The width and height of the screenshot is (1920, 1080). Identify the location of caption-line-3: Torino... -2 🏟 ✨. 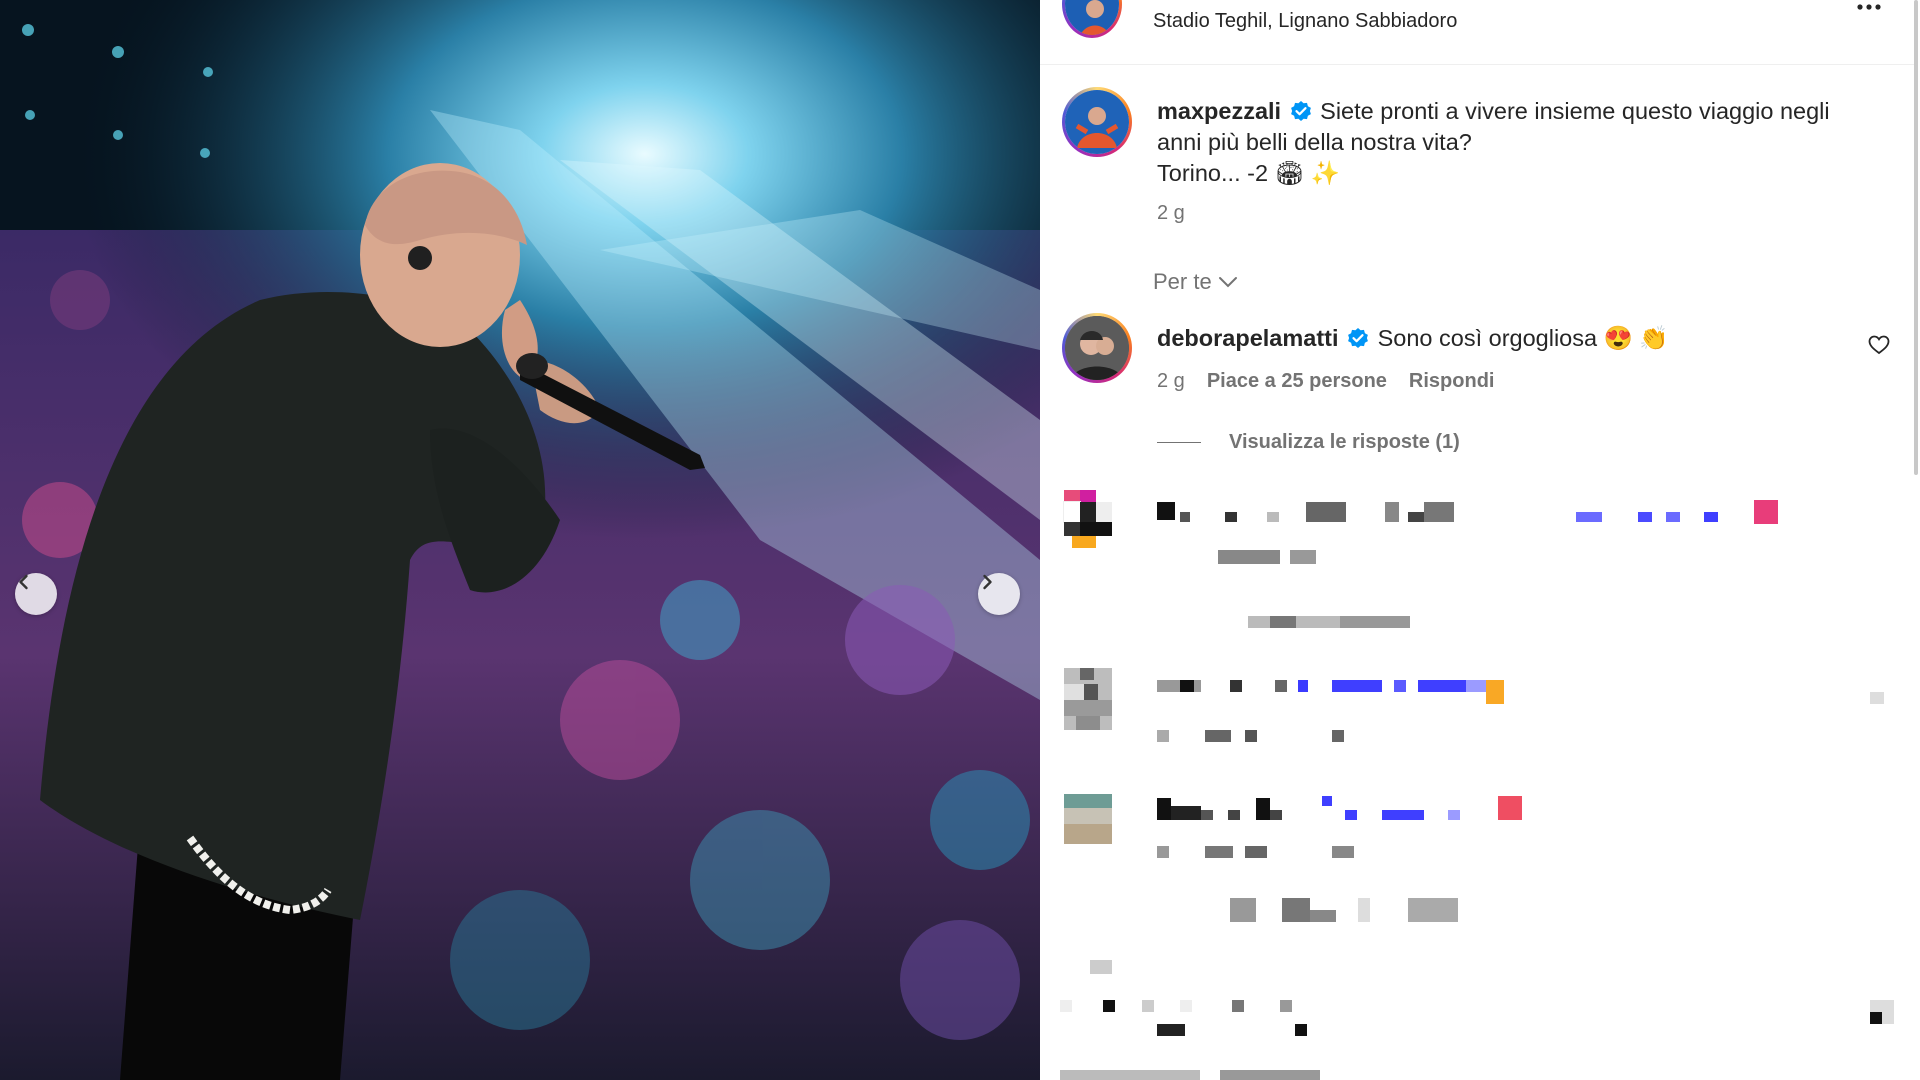
(1249, 173).